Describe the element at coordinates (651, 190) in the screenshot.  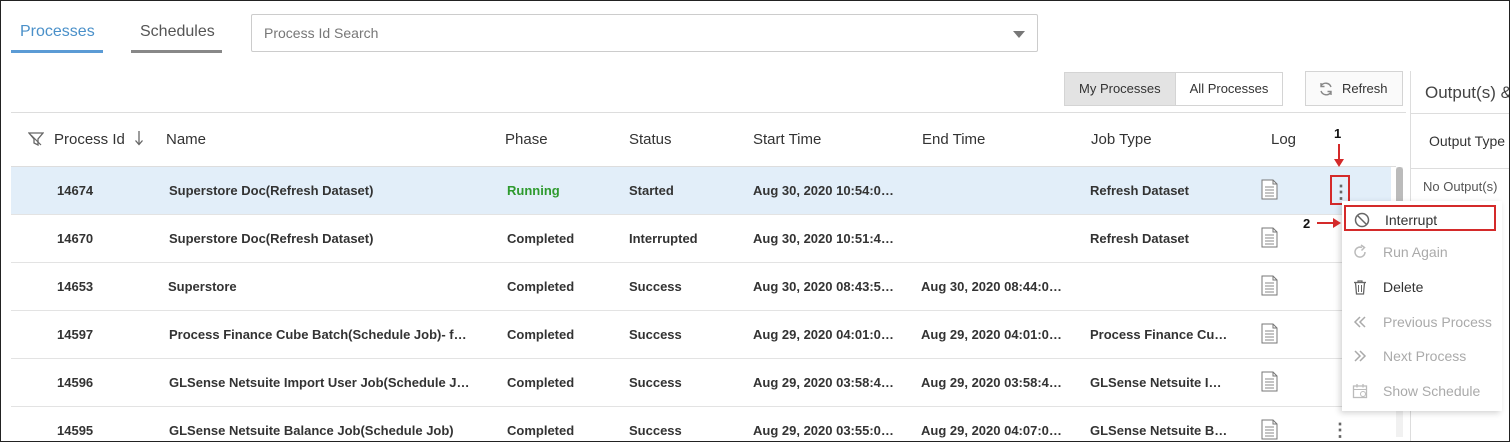
I see `cell-status: Started` at that location.